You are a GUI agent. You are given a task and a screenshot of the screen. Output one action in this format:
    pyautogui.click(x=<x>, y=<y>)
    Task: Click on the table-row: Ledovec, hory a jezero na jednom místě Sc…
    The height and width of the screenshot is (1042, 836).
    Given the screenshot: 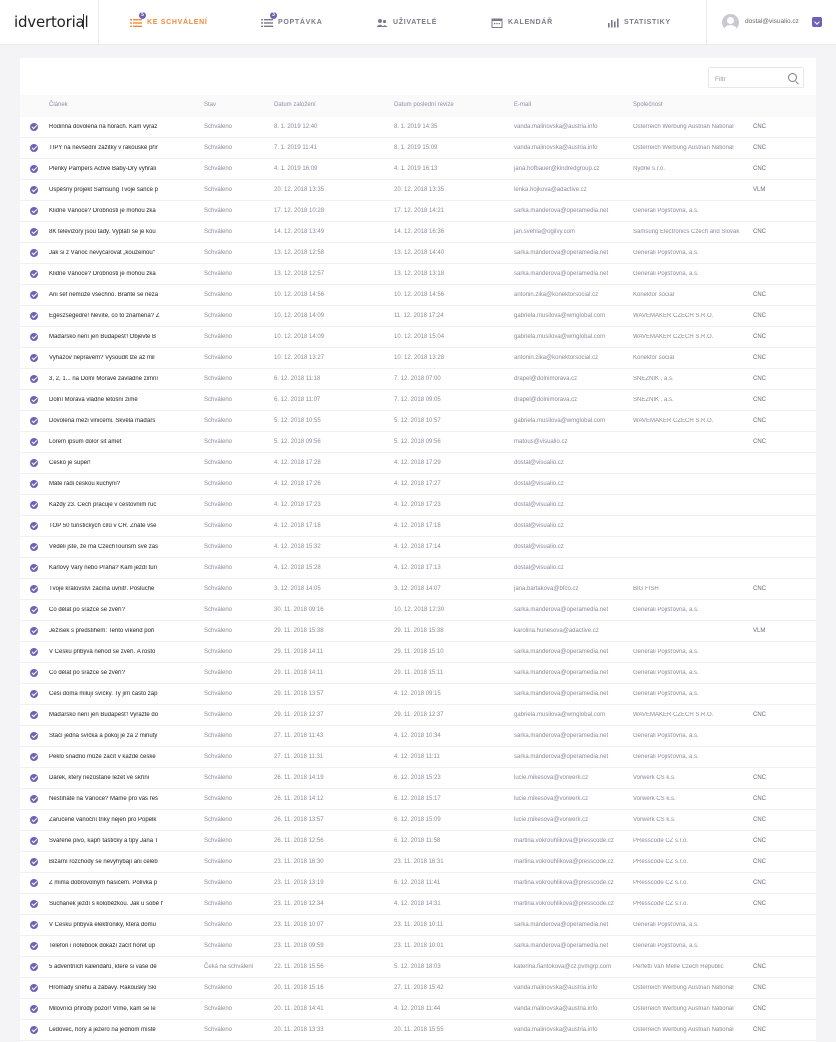 What is the action you would take?
    pyautogui.click(x=418, y=1030)
    